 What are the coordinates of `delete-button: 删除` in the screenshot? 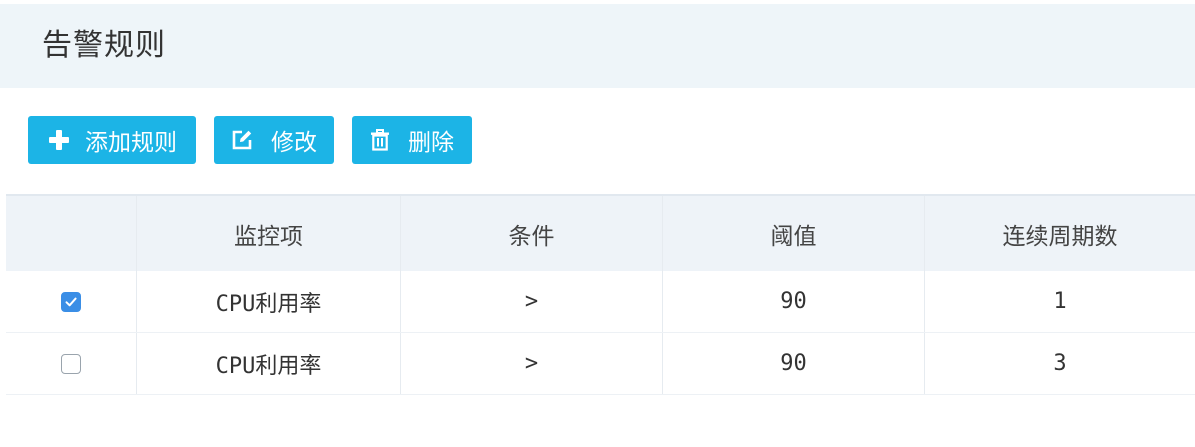 It's located at (412, 140).